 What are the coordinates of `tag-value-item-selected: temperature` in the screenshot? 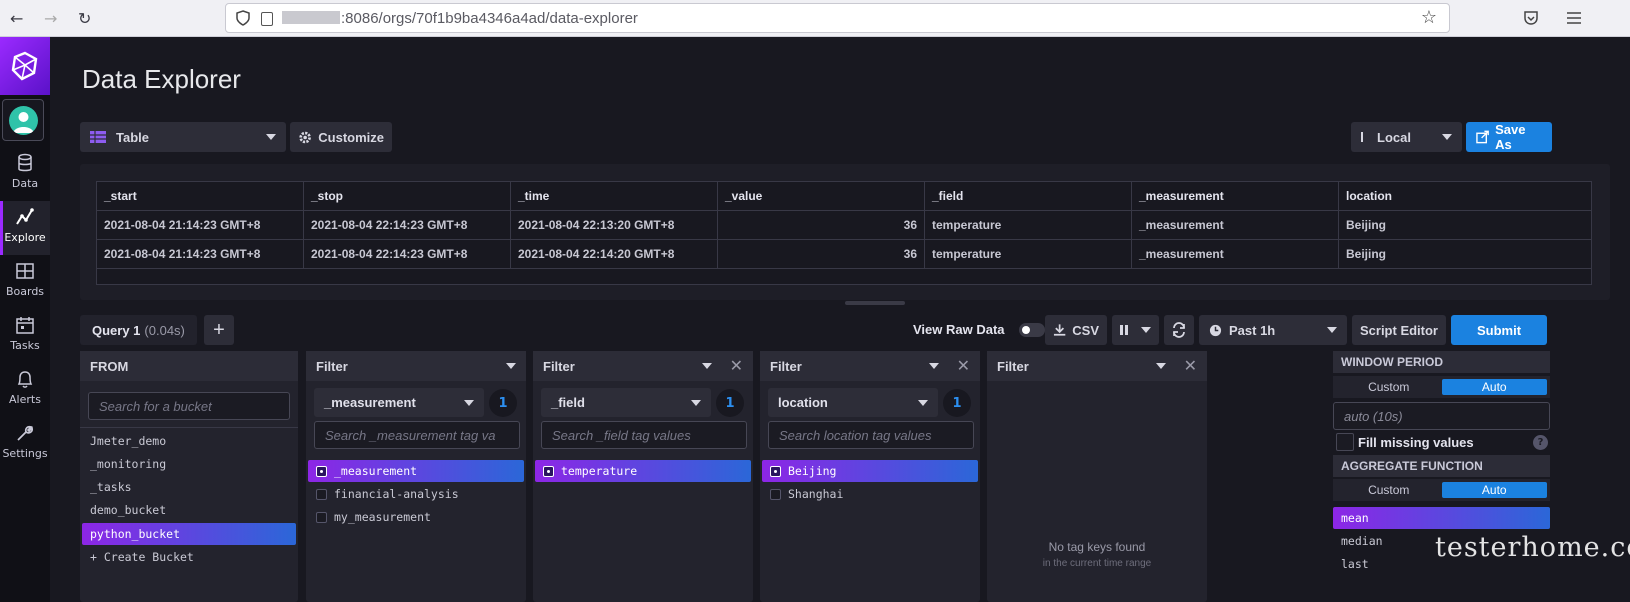 It's located at (643, 471).